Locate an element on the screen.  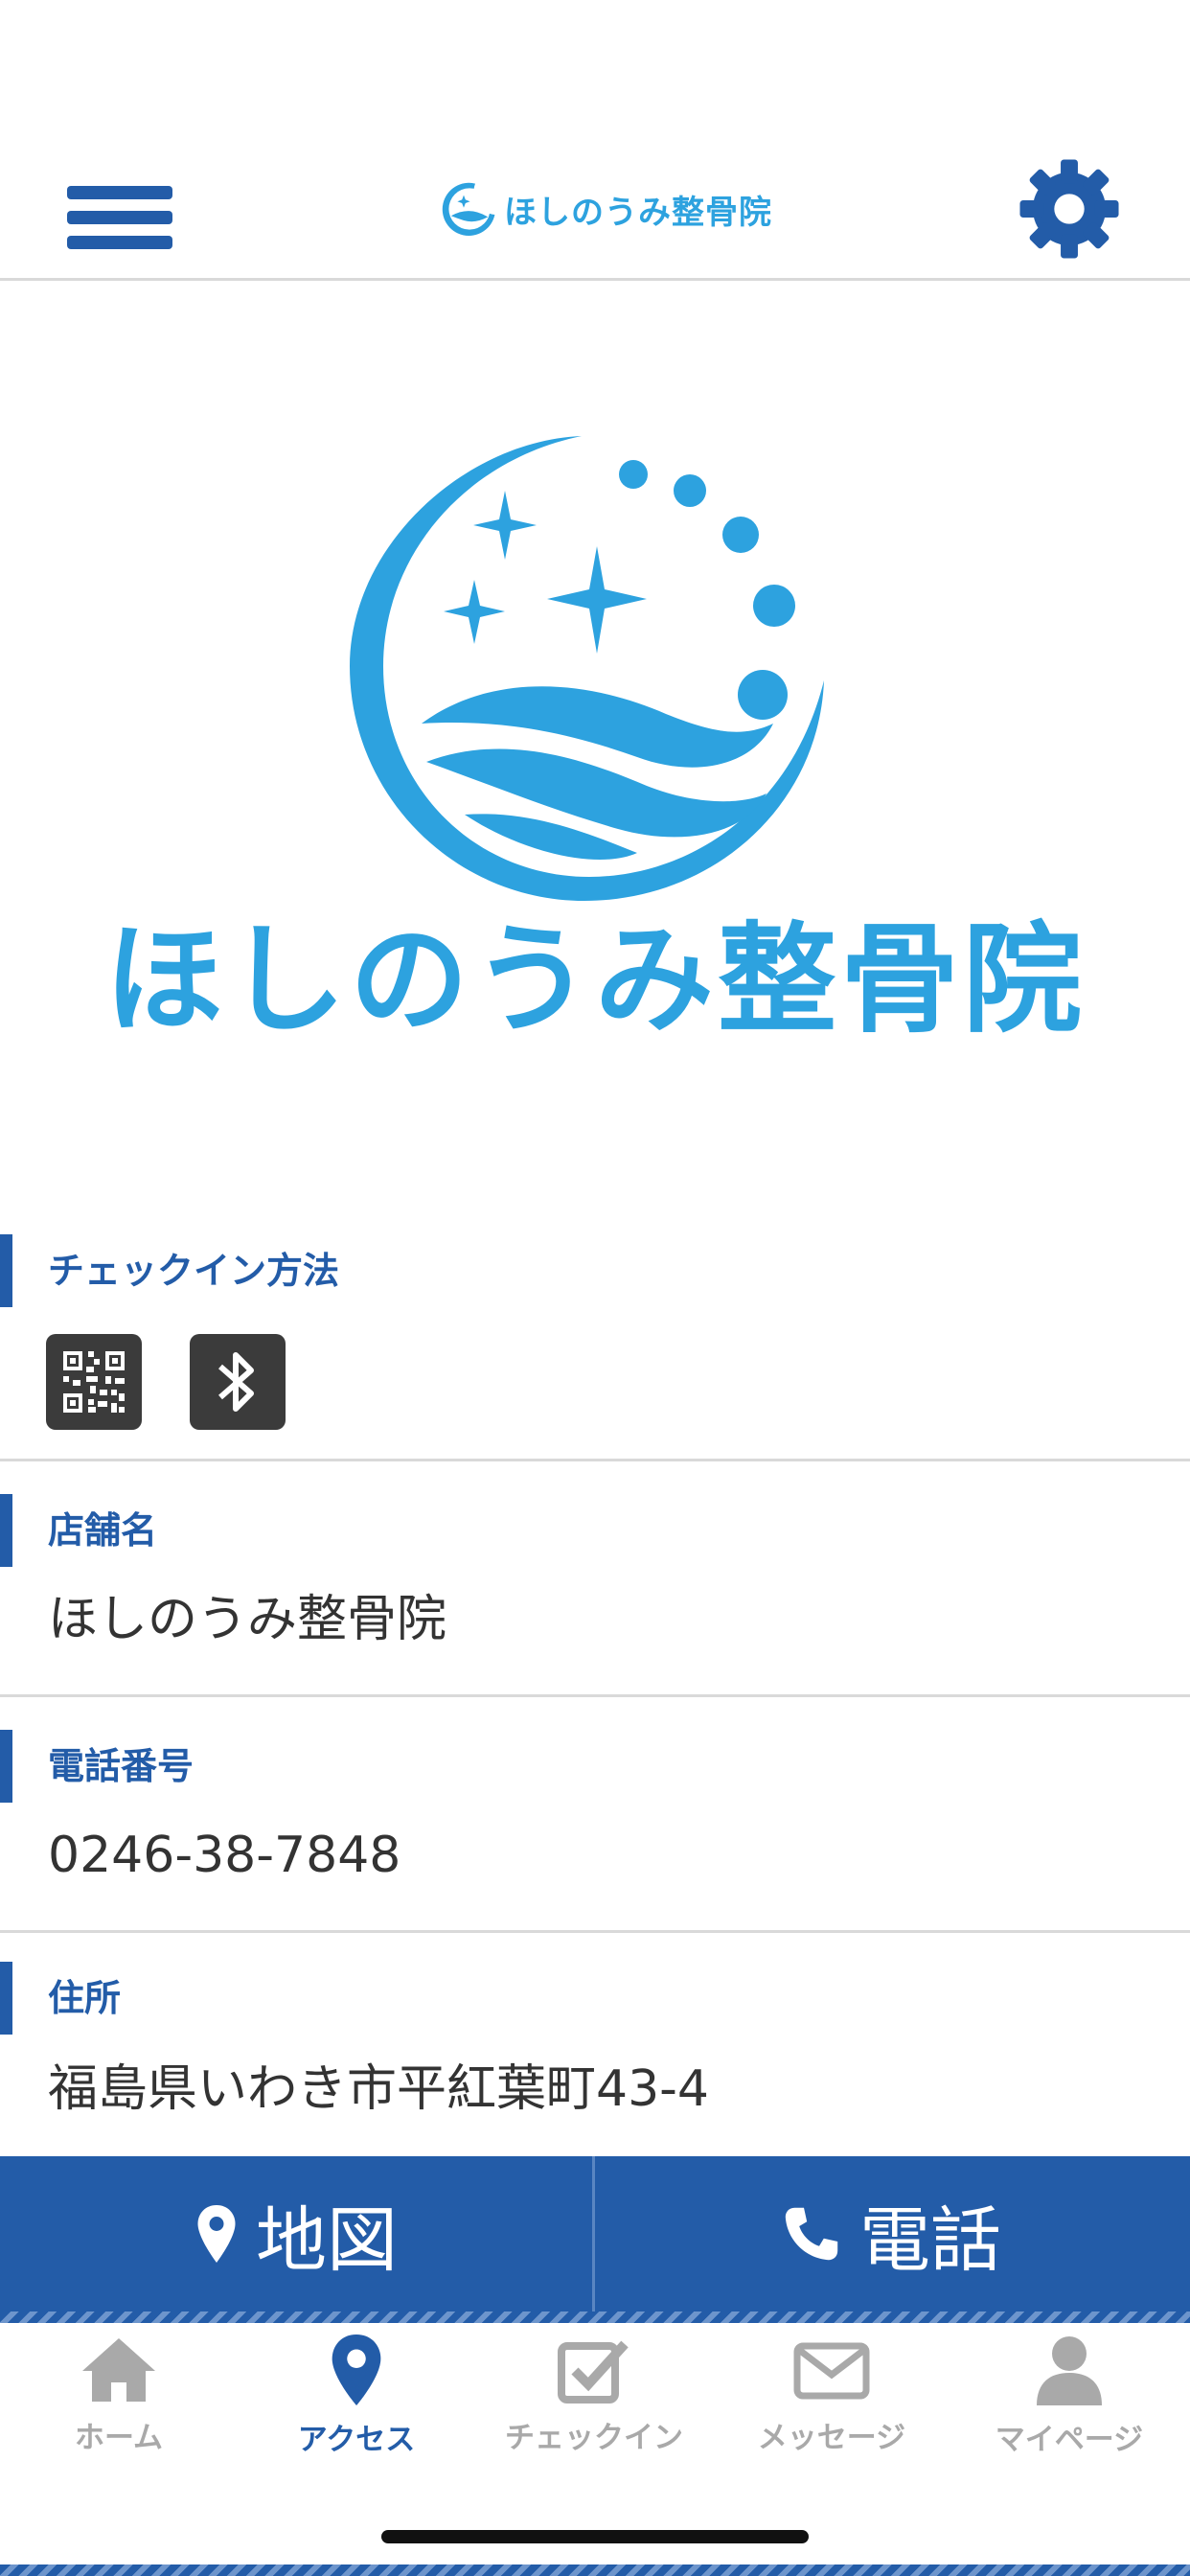
home-indicator is located at coordinates (595, 2536).